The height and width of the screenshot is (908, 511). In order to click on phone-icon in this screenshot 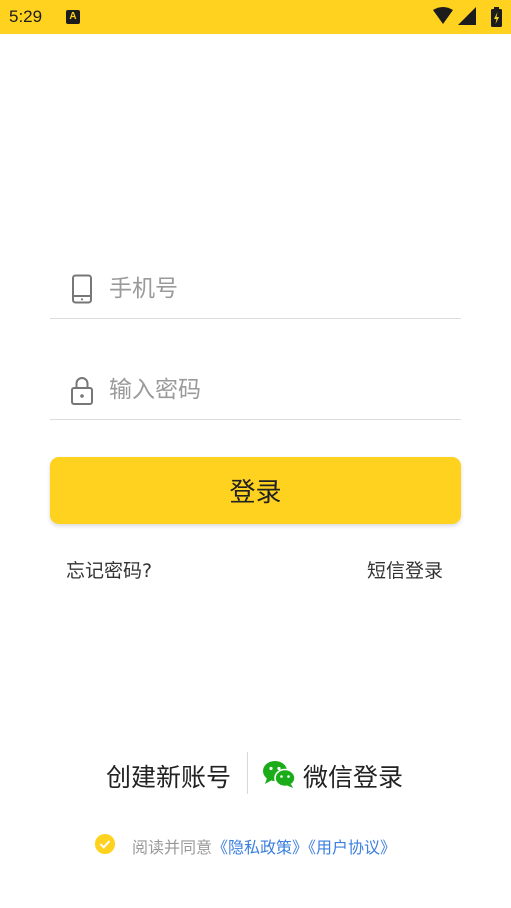, I will do `click(82, 289)`.